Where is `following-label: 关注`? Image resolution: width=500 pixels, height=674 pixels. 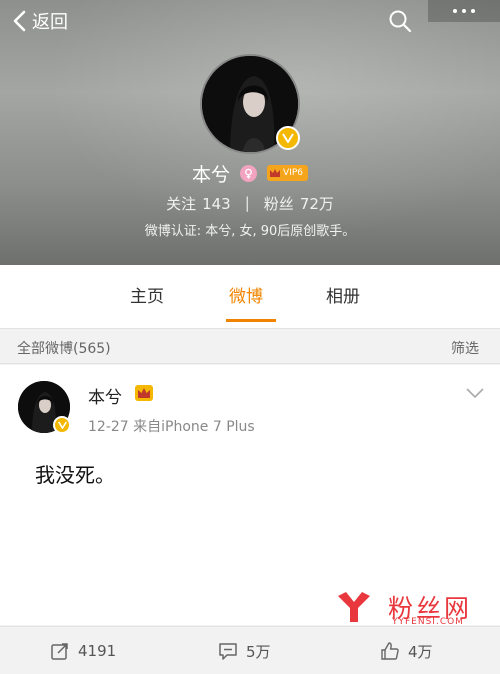
following-label: 关注 is located at coordinates (181, 203).